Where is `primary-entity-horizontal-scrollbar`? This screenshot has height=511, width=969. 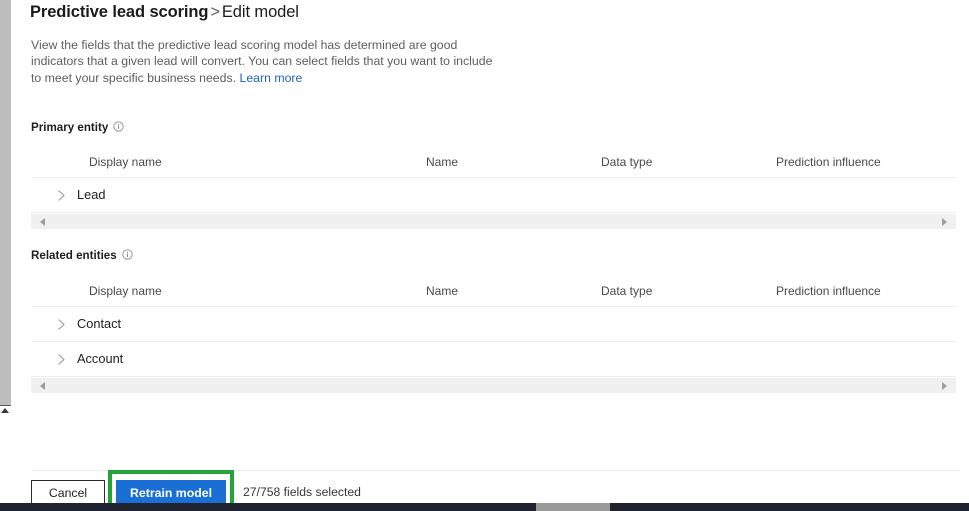
primary-entity-horizontal-scrollbar is located at coordinates (493, 221).